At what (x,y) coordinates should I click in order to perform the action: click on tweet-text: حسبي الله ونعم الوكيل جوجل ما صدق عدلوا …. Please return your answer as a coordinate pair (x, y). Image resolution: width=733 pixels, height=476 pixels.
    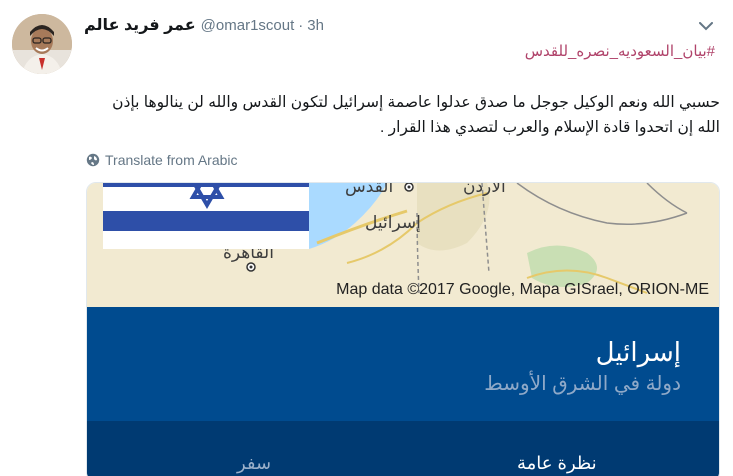
    Looking at the image, I should click on (416, 115).